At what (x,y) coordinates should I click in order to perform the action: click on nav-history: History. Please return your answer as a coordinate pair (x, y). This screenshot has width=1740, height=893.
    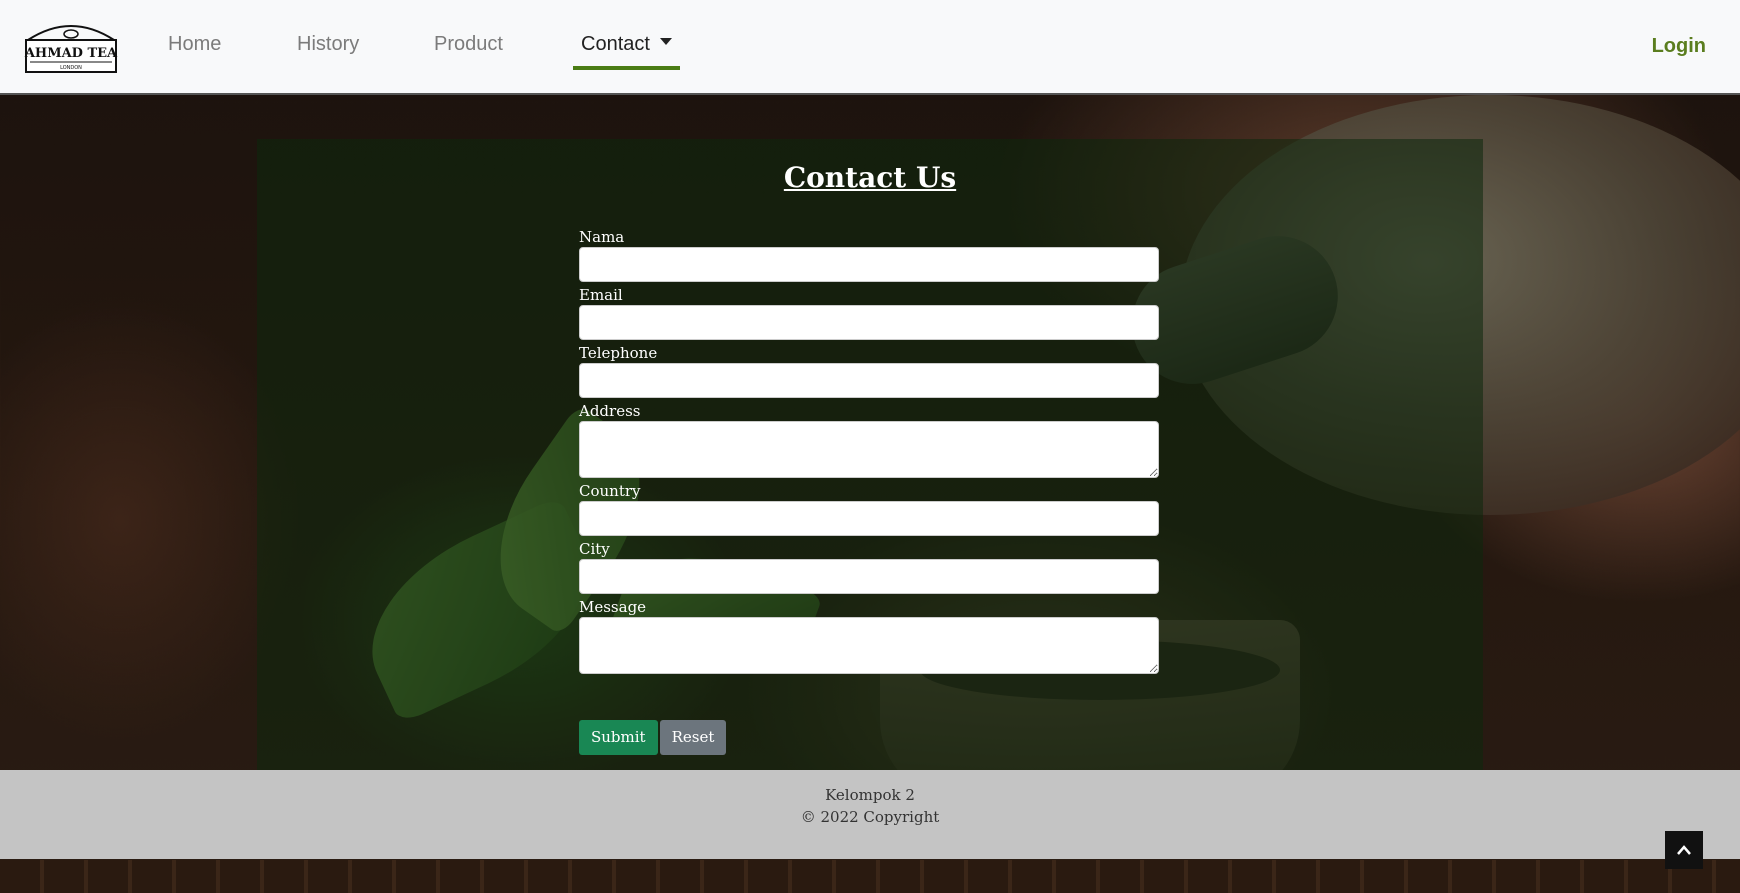
    Looking at the image, I should click on (328, 44).